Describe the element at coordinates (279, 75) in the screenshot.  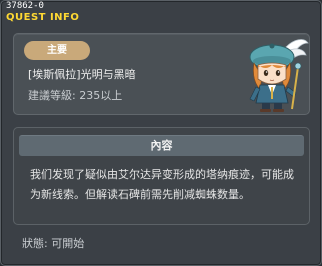
I see `npc-character-icon` at that location.